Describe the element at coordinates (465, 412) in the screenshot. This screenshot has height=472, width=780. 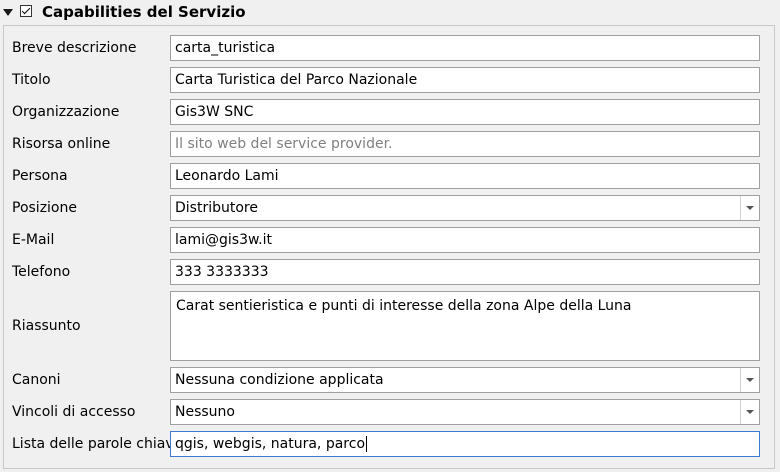
I see `vincoli-accesso-select: Nessuno` at that location.